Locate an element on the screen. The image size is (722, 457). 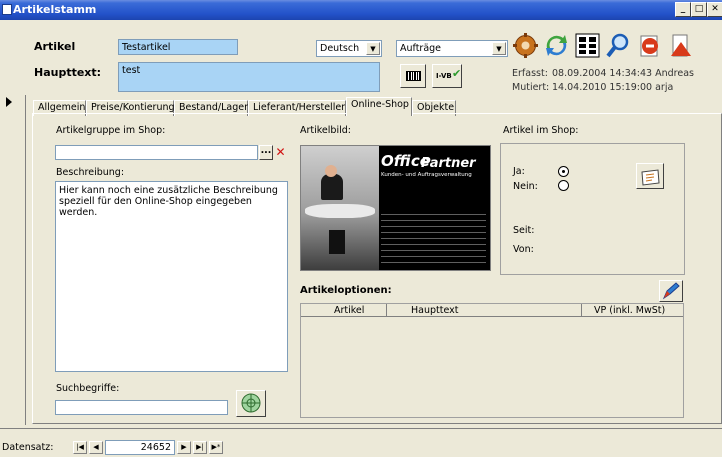
ja-label: Ja: is located at coordinates (519, 171).